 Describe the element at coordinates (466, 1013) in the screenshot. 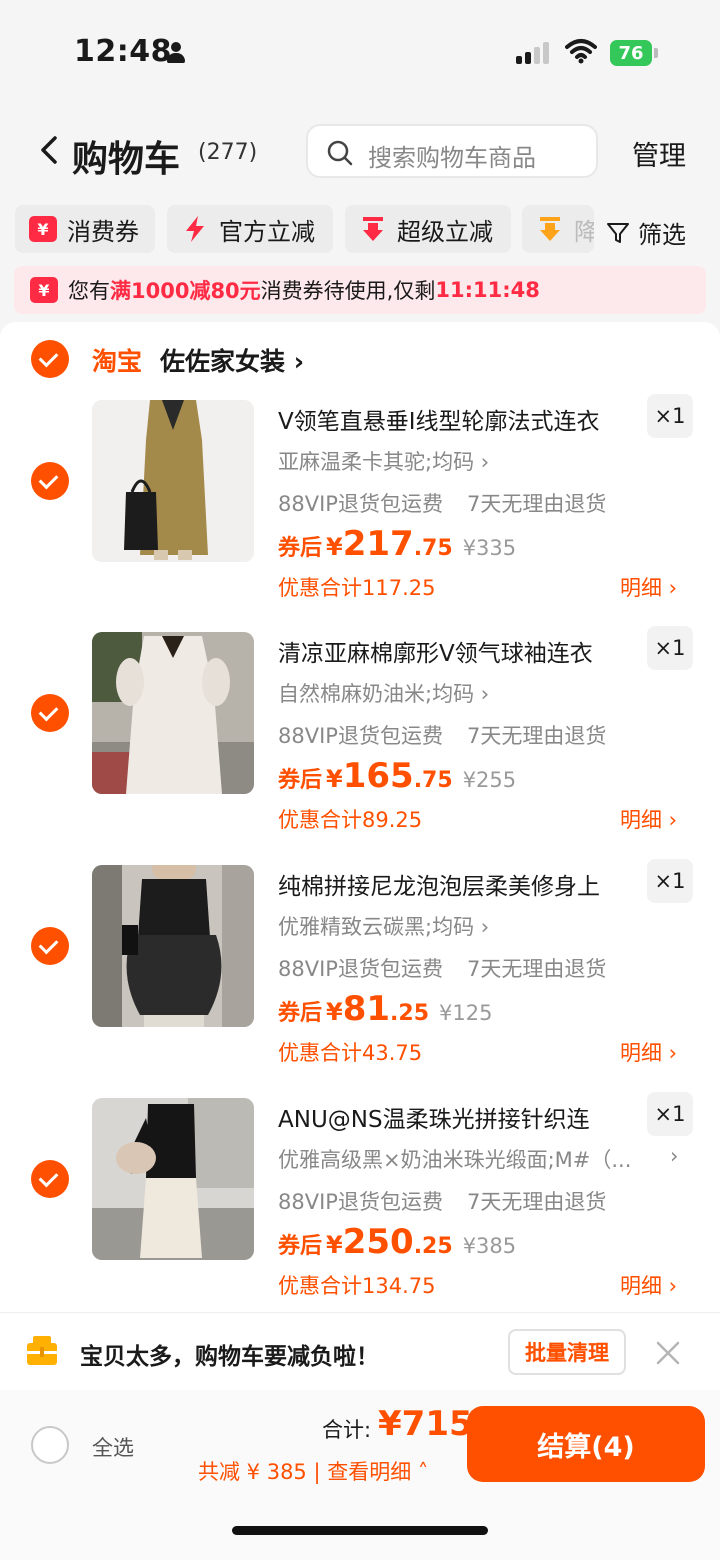

I see `original-price: ¥125` at that location.